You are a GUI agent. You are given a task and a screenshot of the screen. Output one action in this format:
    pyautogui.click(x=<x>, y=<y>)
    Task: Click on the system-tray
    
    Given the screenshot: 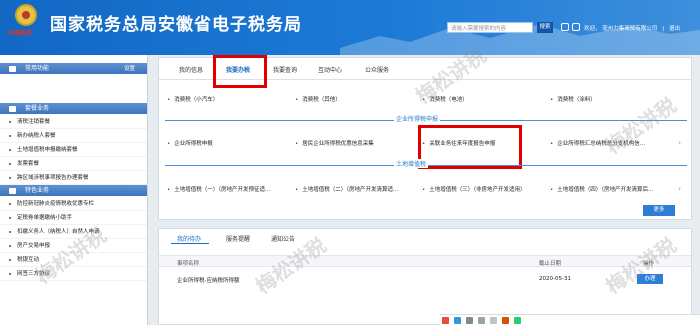 What is the action you would take?
    pyautogui.click(x=570, y=319)
    